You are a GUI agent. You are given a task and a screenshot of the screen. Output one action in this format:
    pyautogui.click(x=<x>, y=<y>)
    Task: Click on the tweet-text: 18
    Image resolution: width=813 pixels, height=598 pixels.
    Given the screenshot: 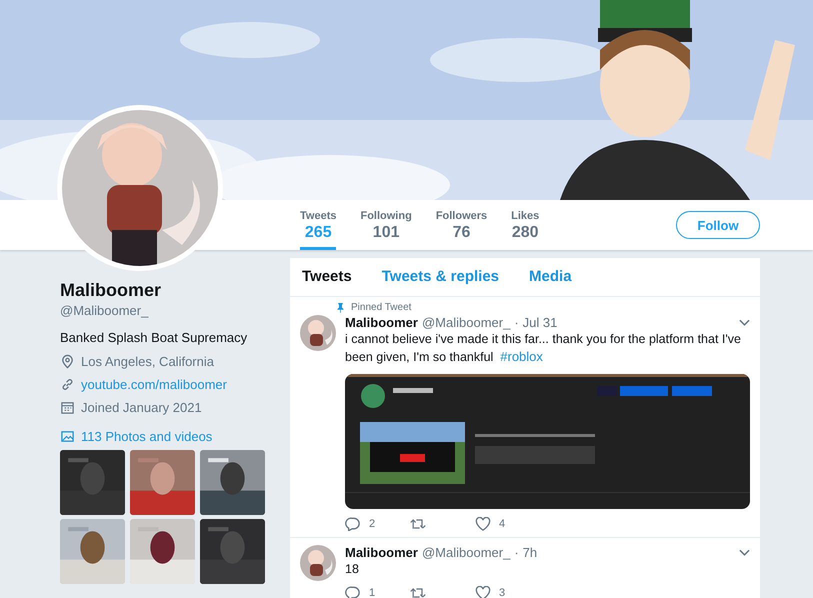 What is the action you would take?
    pyautogui.click(x=352, y=569)
    